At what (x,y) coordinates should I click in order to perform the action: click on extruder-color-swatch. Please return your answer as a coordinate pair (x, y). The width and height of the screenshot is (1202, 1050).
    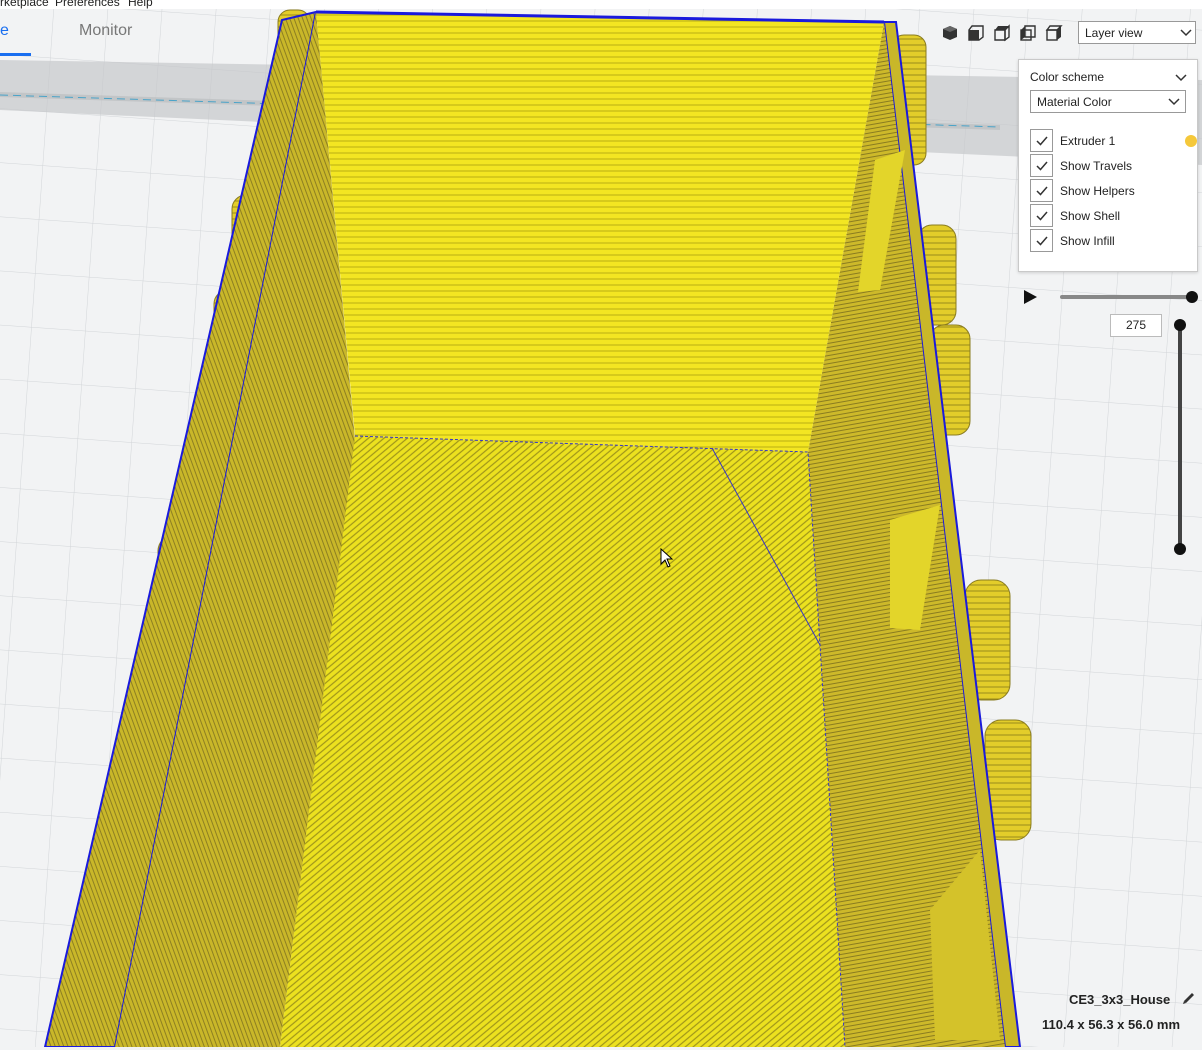
    Looking at the image, I should click on (1191, 141).